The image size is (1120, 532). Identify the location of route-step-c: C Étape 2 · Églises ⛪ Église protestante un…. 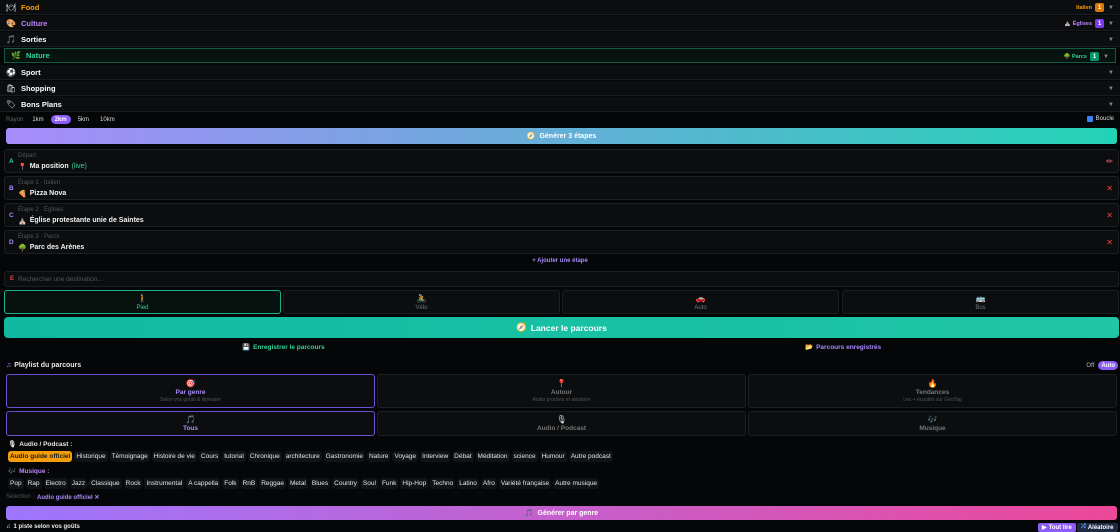
(561, 215).